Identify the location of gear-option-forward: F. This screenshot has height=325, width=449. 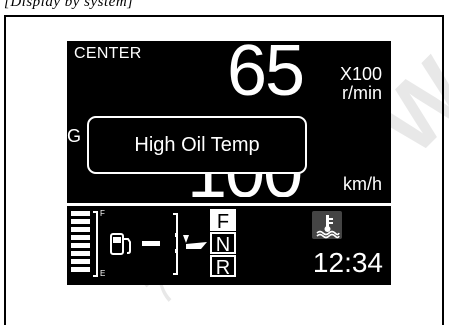
(223, 221).